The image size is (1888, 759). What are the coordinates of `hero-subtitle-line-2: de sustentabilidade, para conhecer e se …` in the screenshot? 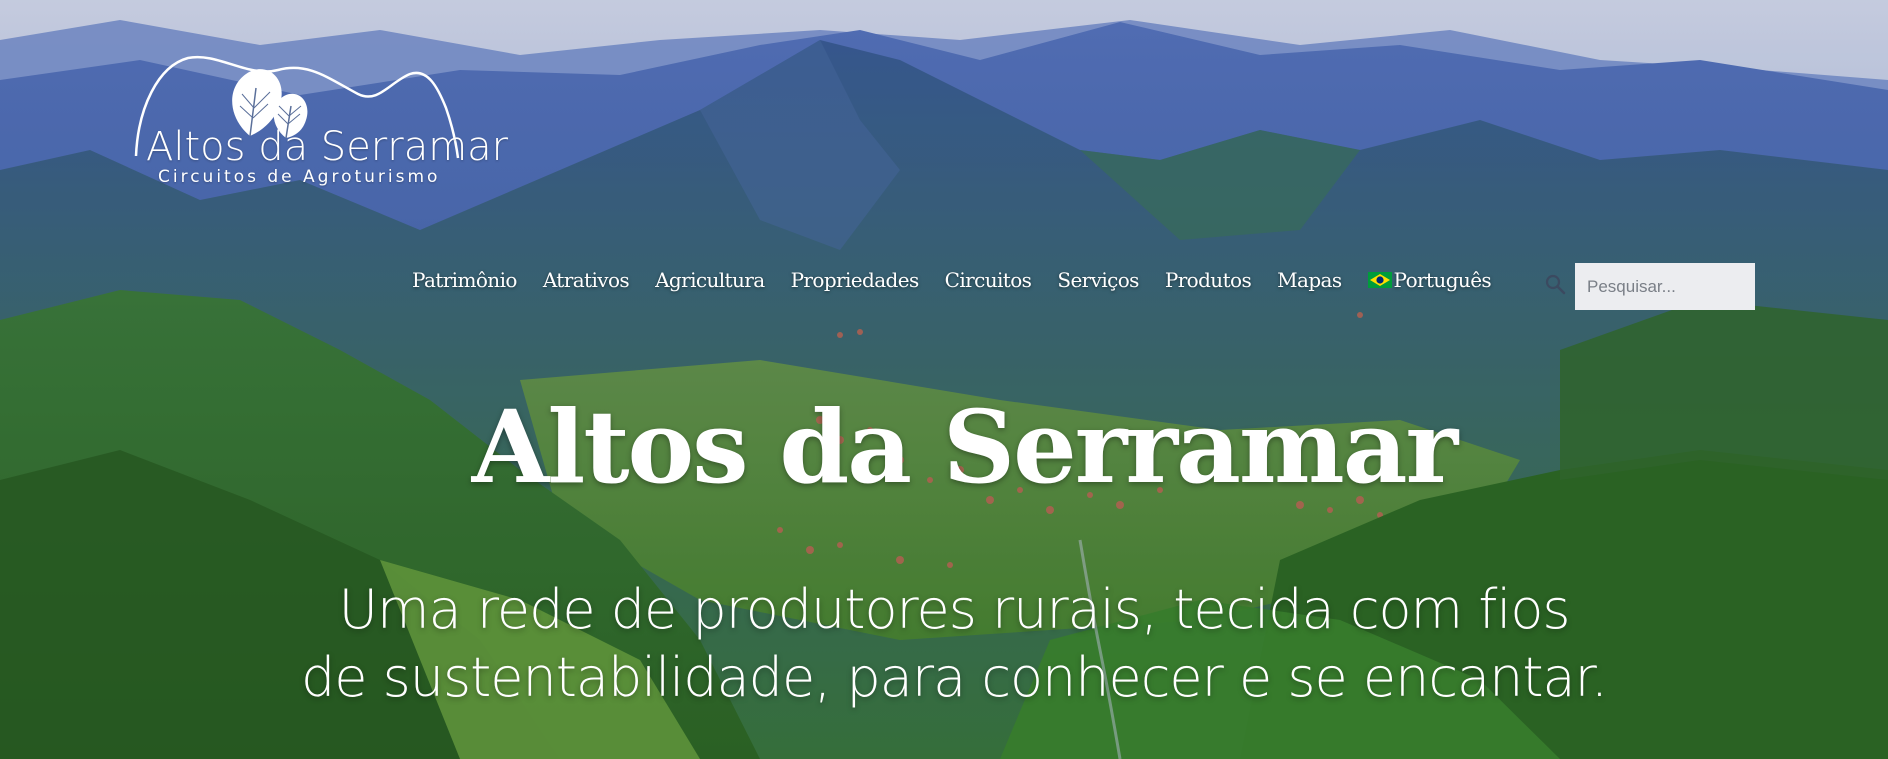 It's located at (954, 677).